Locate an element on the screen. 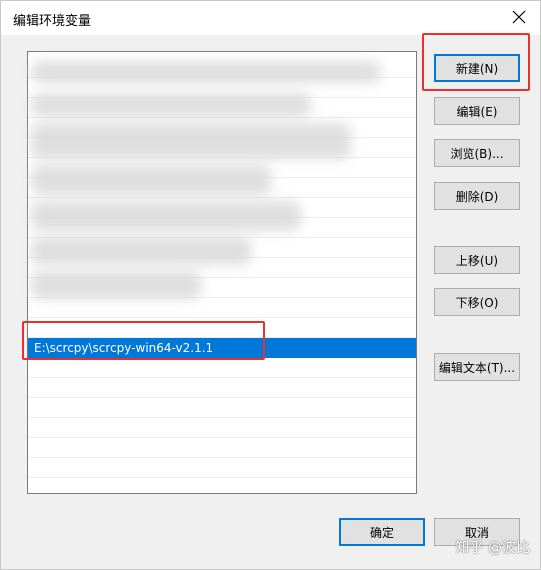 Image resolution: width=541 pixels, height=570 pixels. move-down-button: 下移(O) is located at coordinates (477, 302).